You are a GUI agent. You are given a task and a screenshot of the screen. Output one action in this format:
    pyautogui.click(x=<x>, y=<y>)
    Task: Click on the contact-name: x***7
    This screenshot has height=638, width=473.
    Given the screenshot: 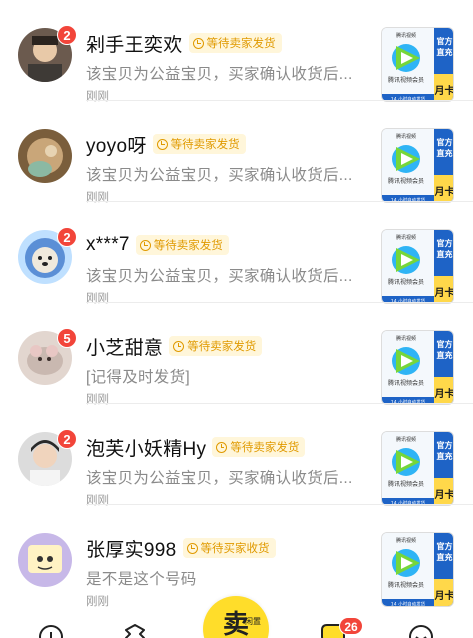 What is the action you would take?
    pyautogui.click(x=108, y=244)
    